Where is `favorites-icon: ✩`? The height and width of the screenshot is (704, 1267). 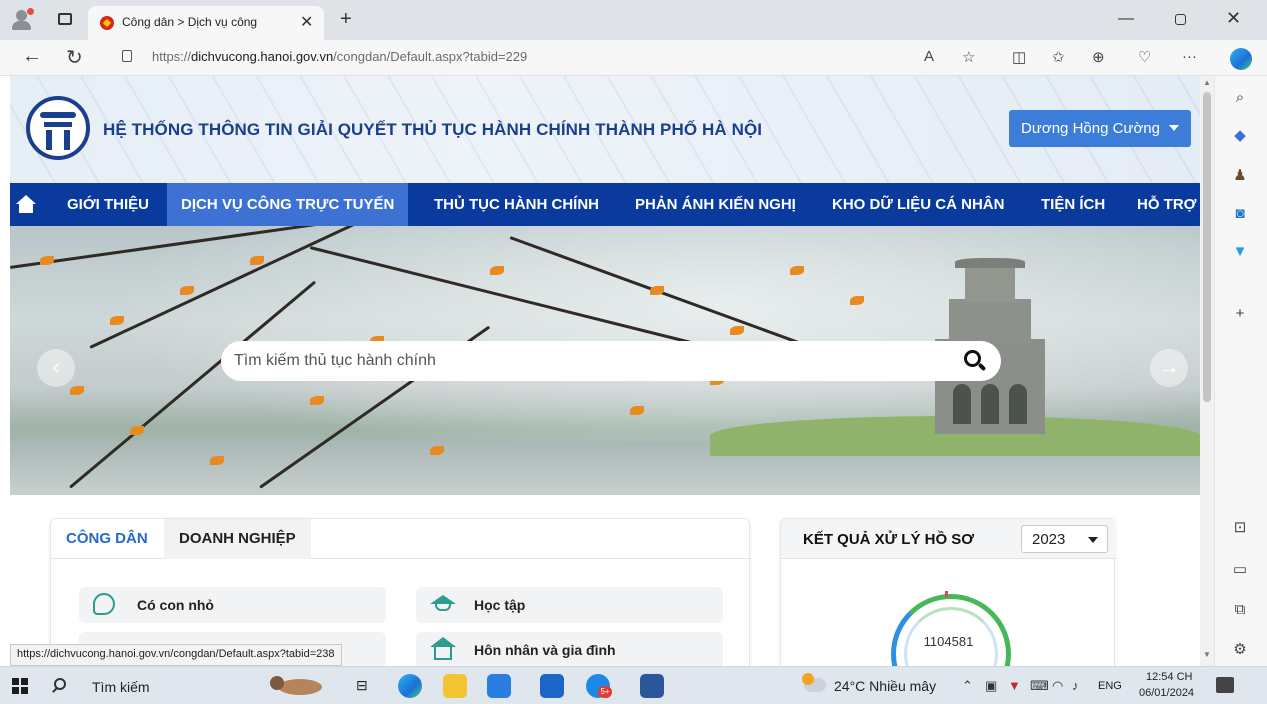 favorites-icon: ✩ is located at coordinates (1058, 57).